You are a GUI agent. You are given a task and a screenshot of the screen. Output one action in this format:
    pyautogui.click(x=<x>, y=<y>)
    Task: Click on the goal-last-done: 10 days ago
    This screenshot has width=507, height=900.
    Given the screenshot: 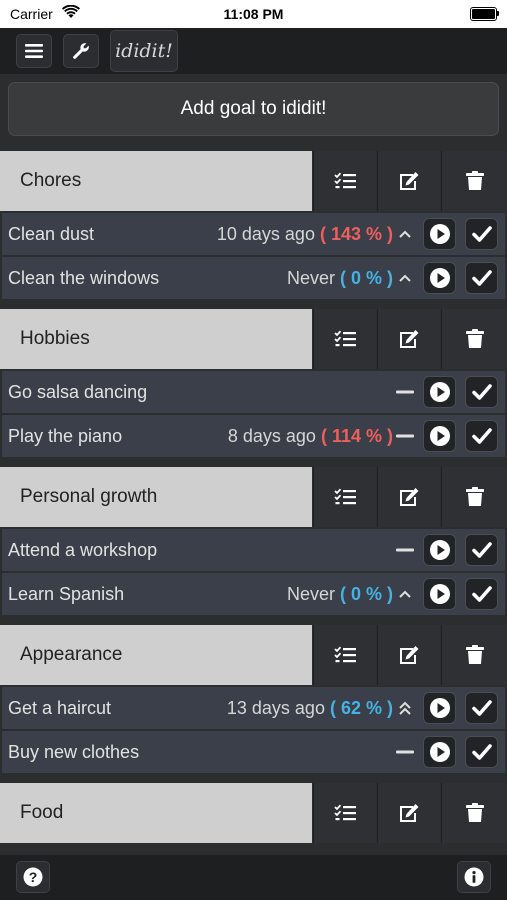 What is the action you would take?
    pyautogui.click(x=265, y=234)
    